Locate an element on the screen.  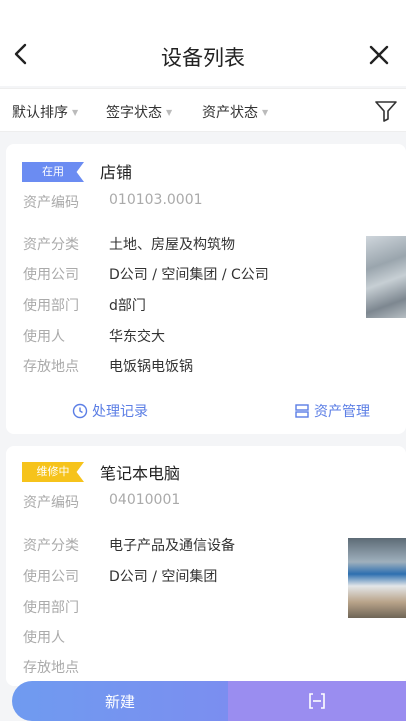
field-row: 存放地点 is located at coordinates (66, 667).